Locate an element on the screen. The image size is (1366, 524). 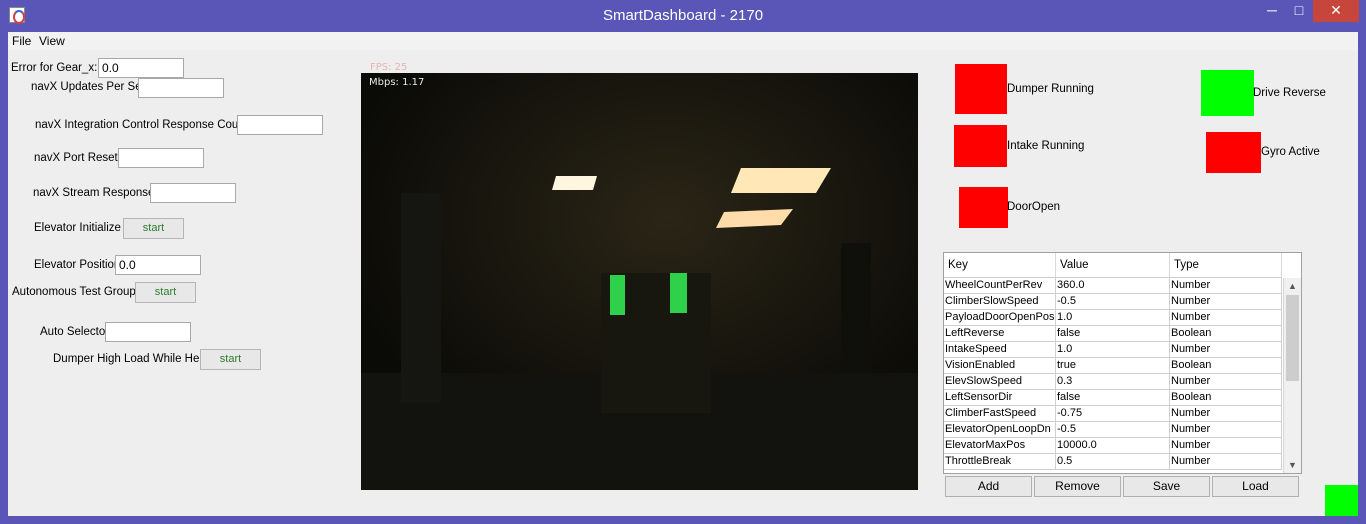
menu-bar: File View is located at coordinates (683, 41).